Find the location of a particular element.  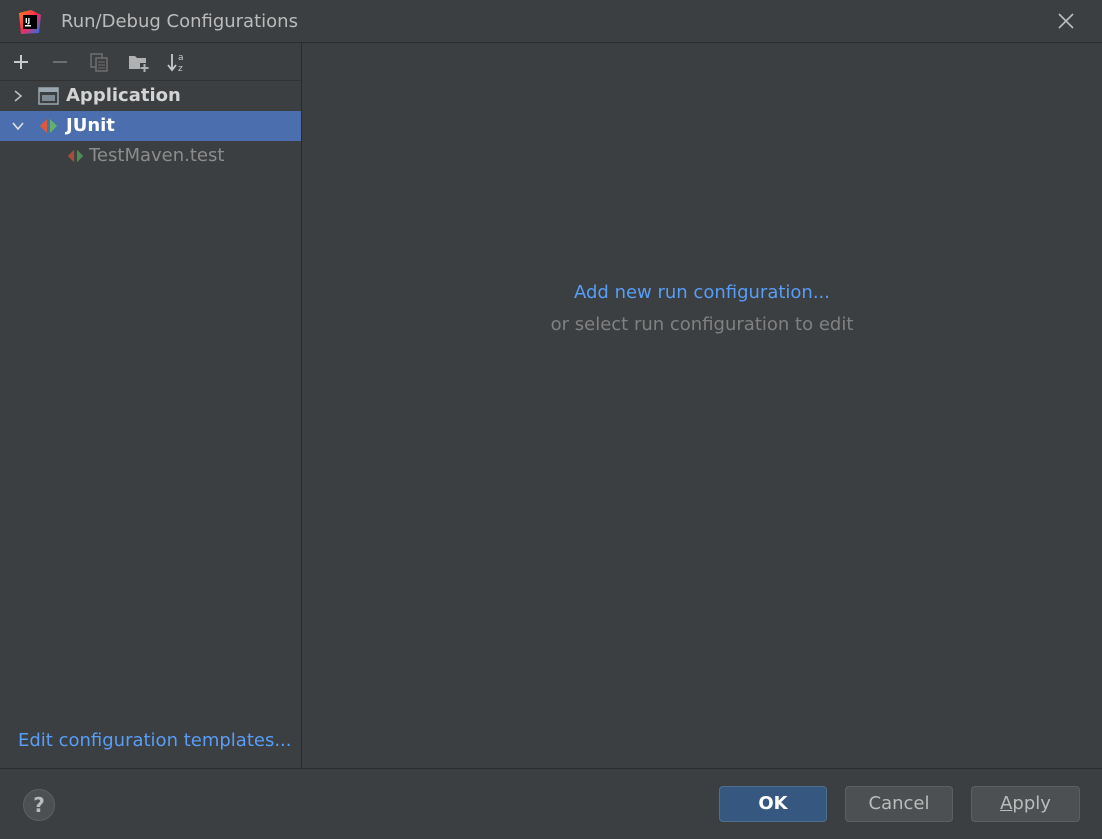

minus-icon is located at coordinates (60, 62).